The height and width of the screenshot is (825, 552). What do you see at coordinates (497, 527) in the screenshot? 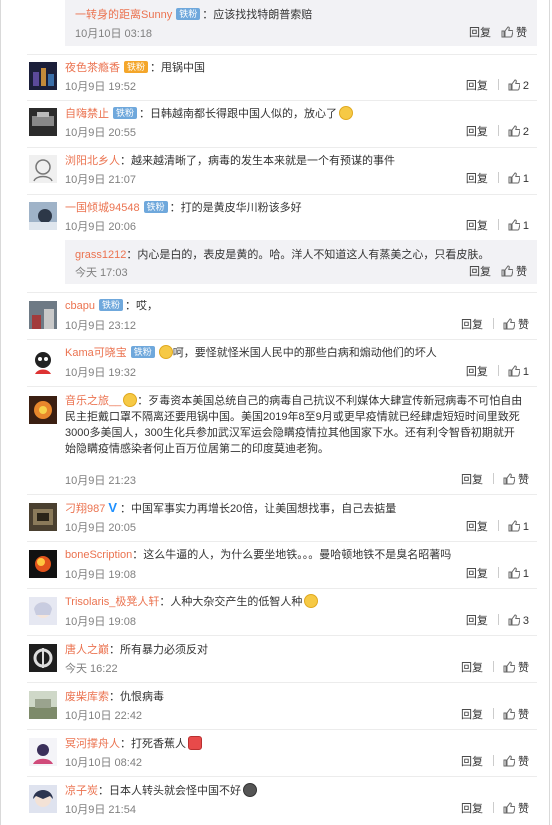
I see `comment-actions: 回复 1` at bounding box center [497, 527].